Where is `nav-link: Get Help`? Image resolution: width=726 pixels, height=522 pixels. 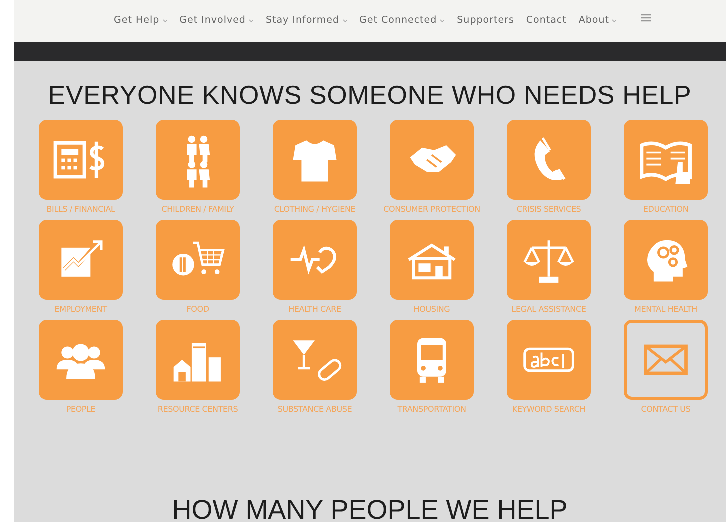
nav-link: Get Help is located at coordinates (141, 21).